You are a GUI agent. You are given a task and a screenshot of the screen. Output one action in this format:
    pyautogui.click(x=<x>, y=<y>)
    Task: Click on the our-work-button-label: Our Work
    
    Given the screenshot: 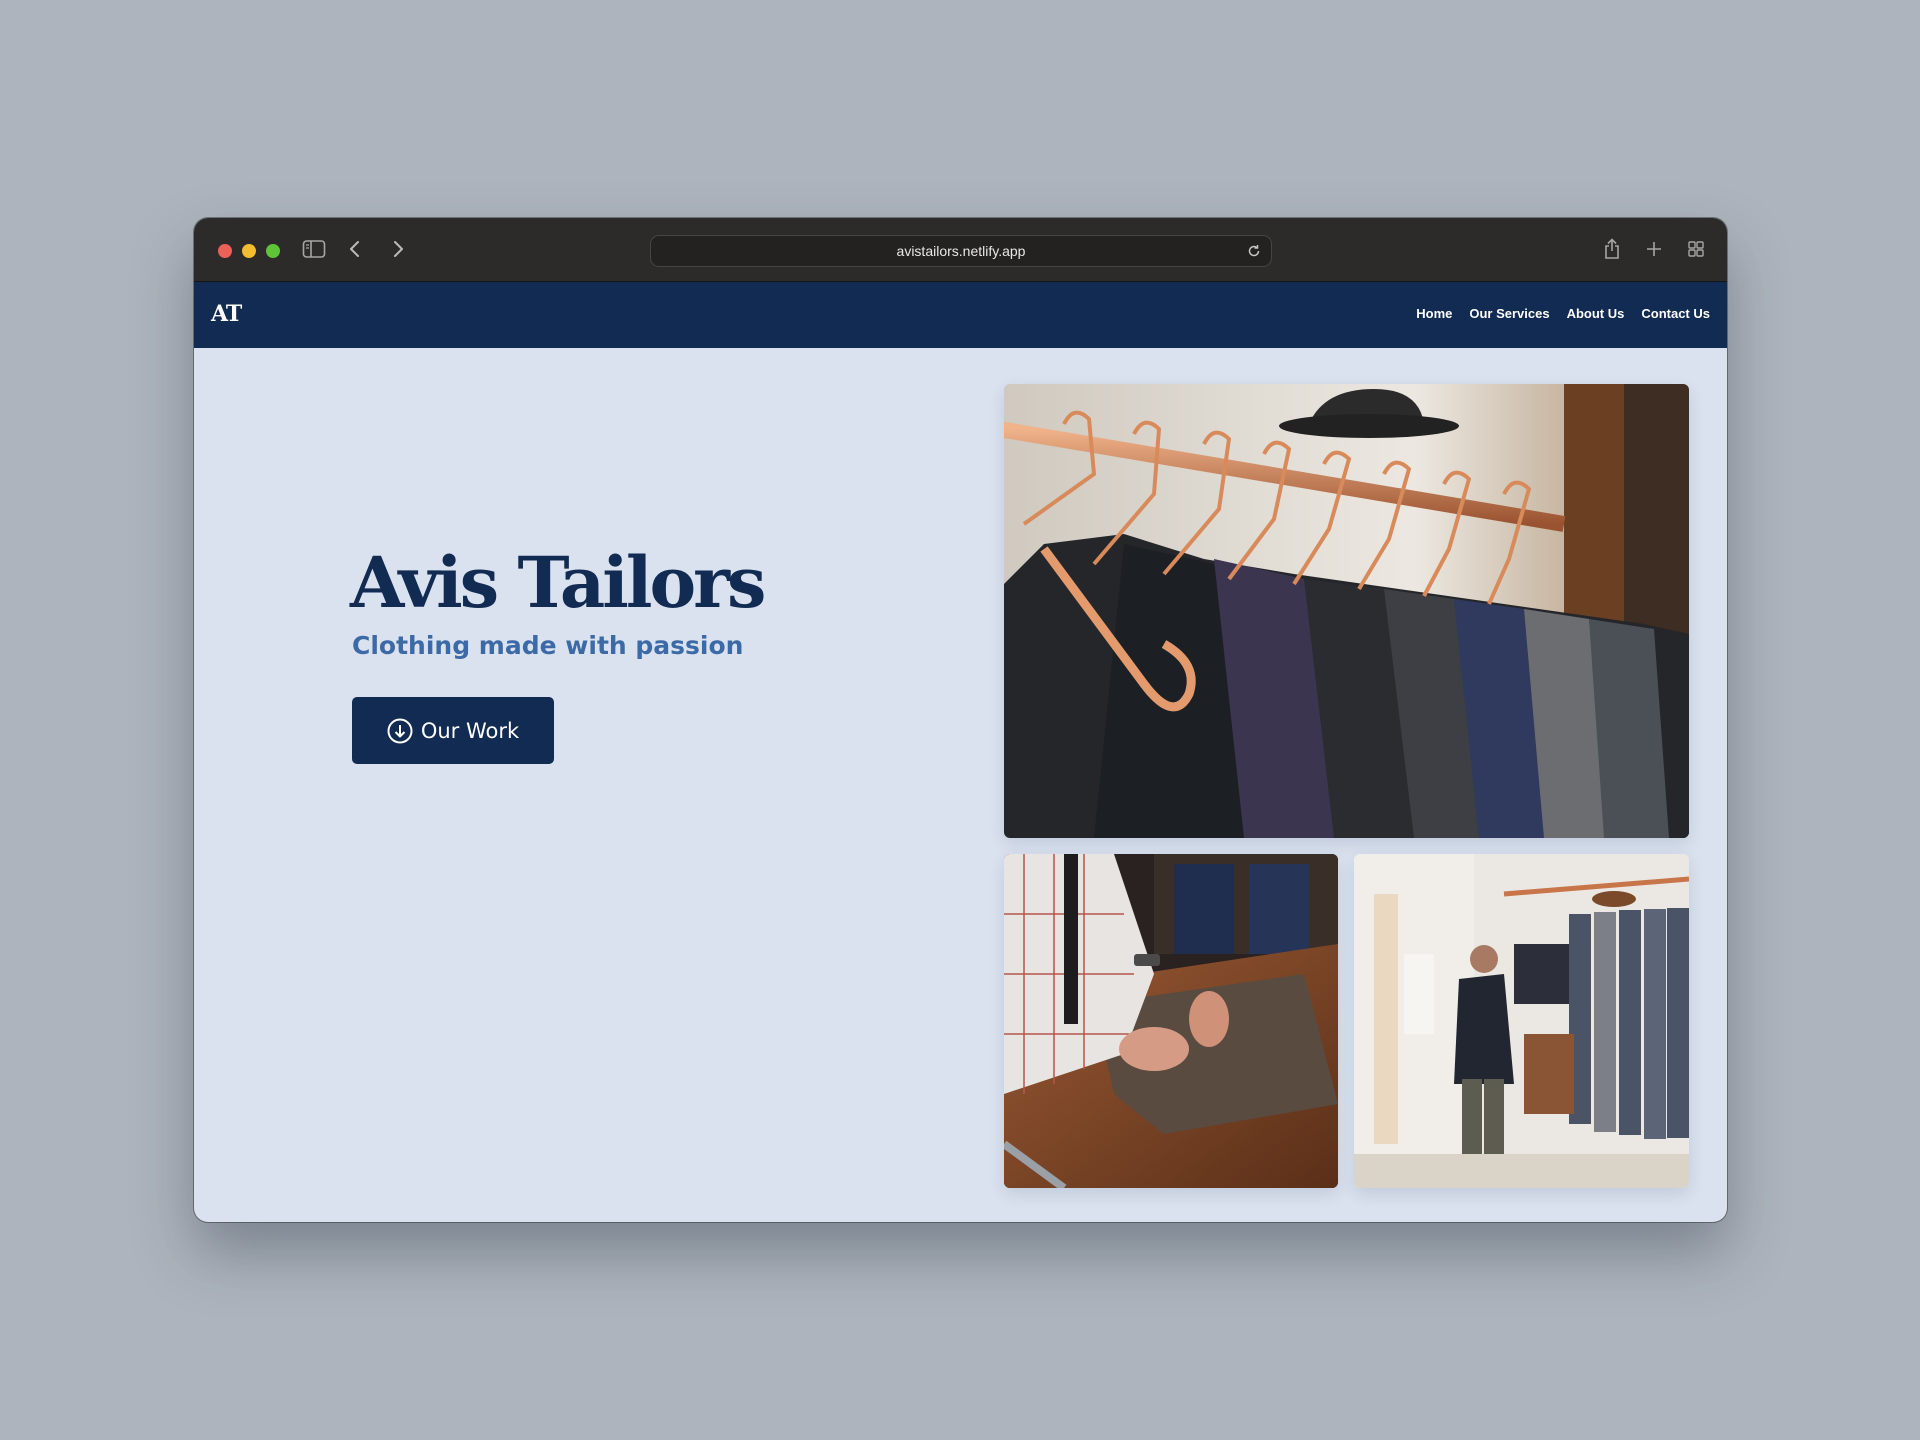 What is the action you would take?
    pyautogui.click(x=470, y=730)
    